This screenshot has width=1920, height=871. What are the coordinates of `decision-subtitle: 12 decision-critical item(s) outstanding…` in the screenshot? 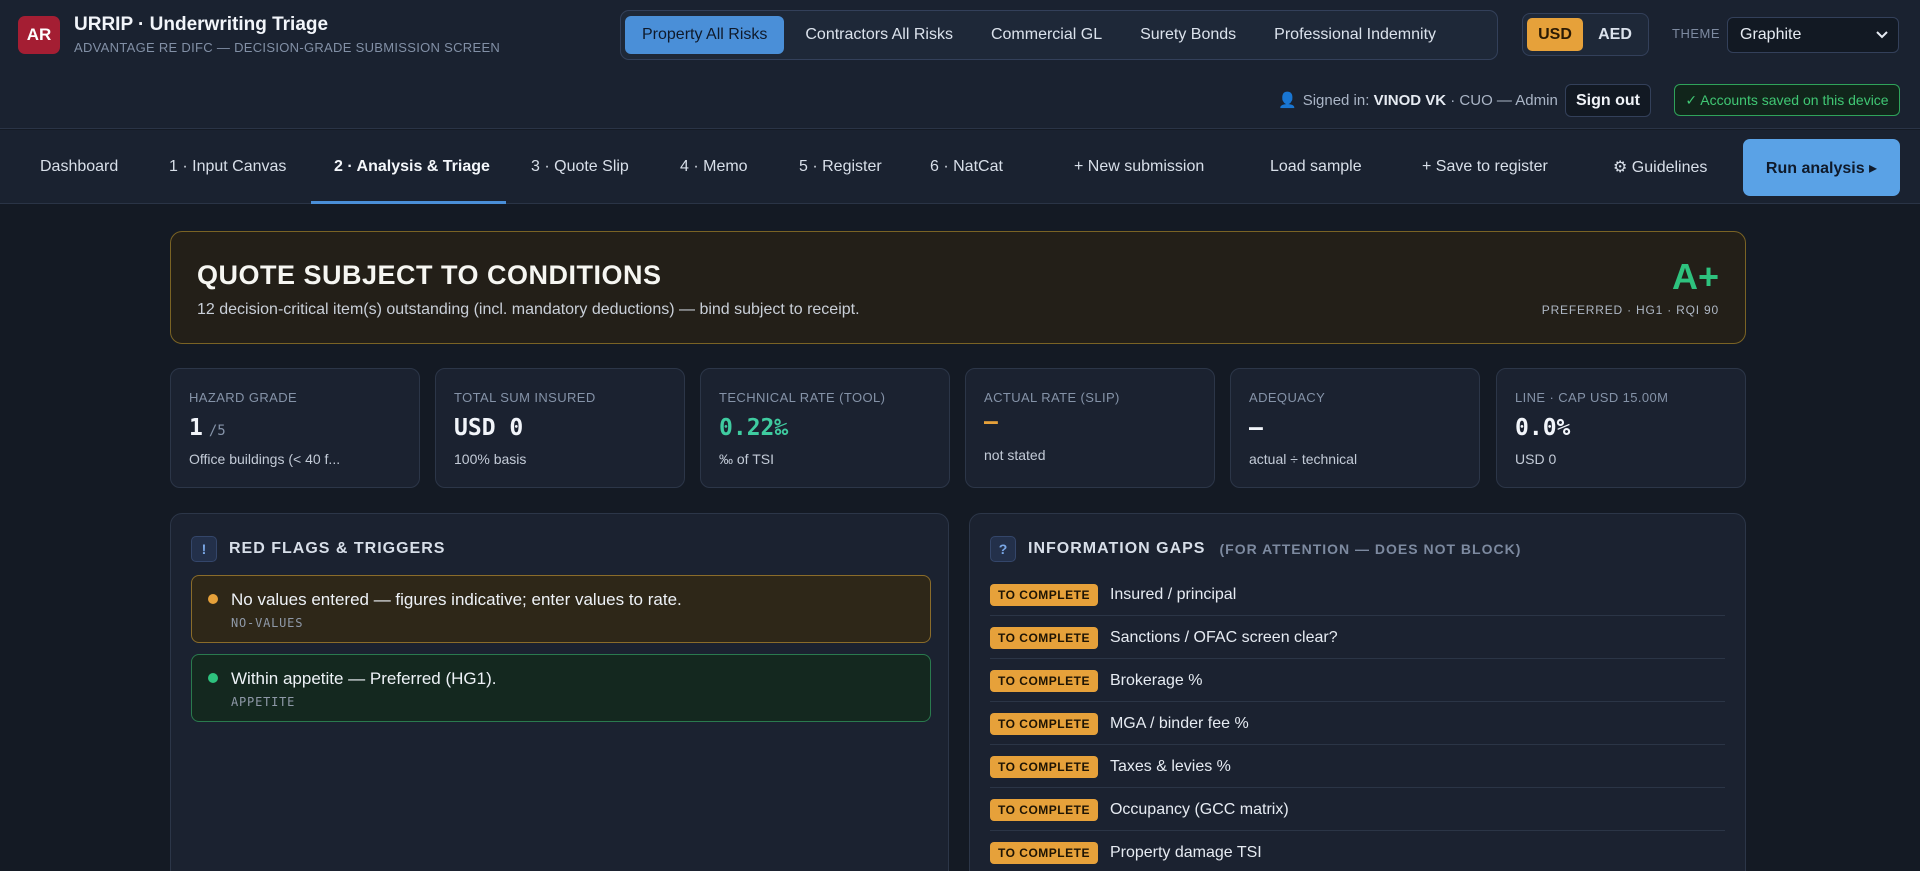 It's located at (528, 309).